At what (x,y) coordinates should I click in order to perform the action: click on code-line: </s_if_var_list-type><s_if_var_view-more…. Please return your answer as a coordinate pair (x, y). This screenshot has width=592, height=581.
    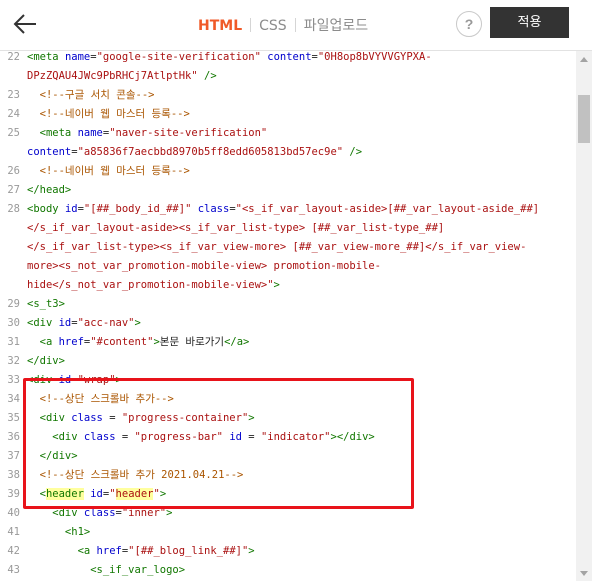
    Looking at the image, I should click on (288, 247).